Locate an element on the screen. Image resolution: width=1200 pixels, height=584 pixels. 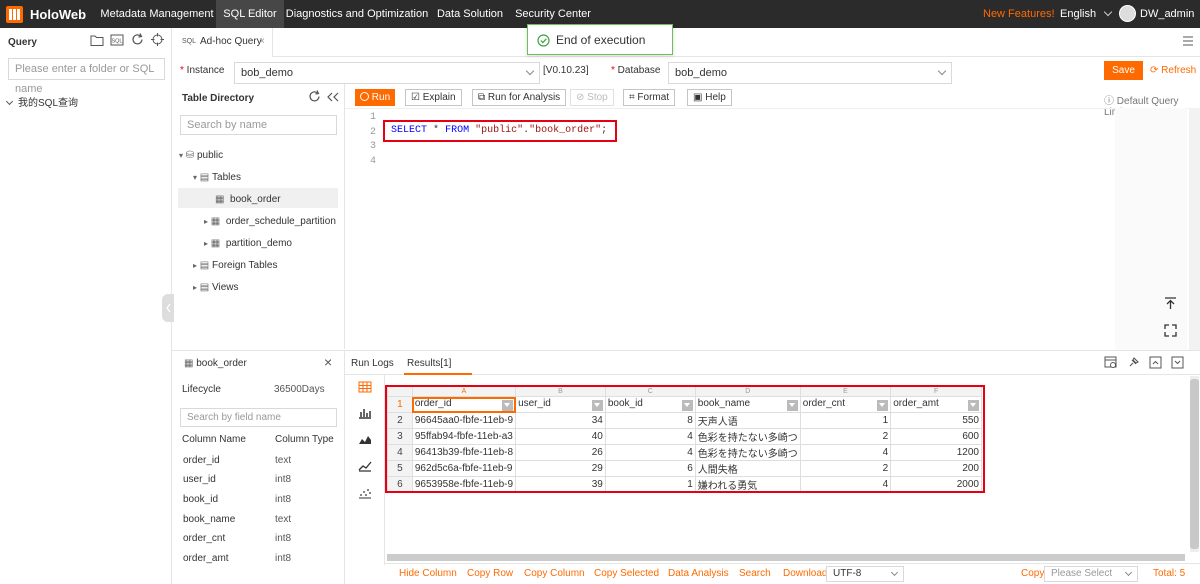
folder-label: 我的SQL查询 is located at coordinates (48, 103).